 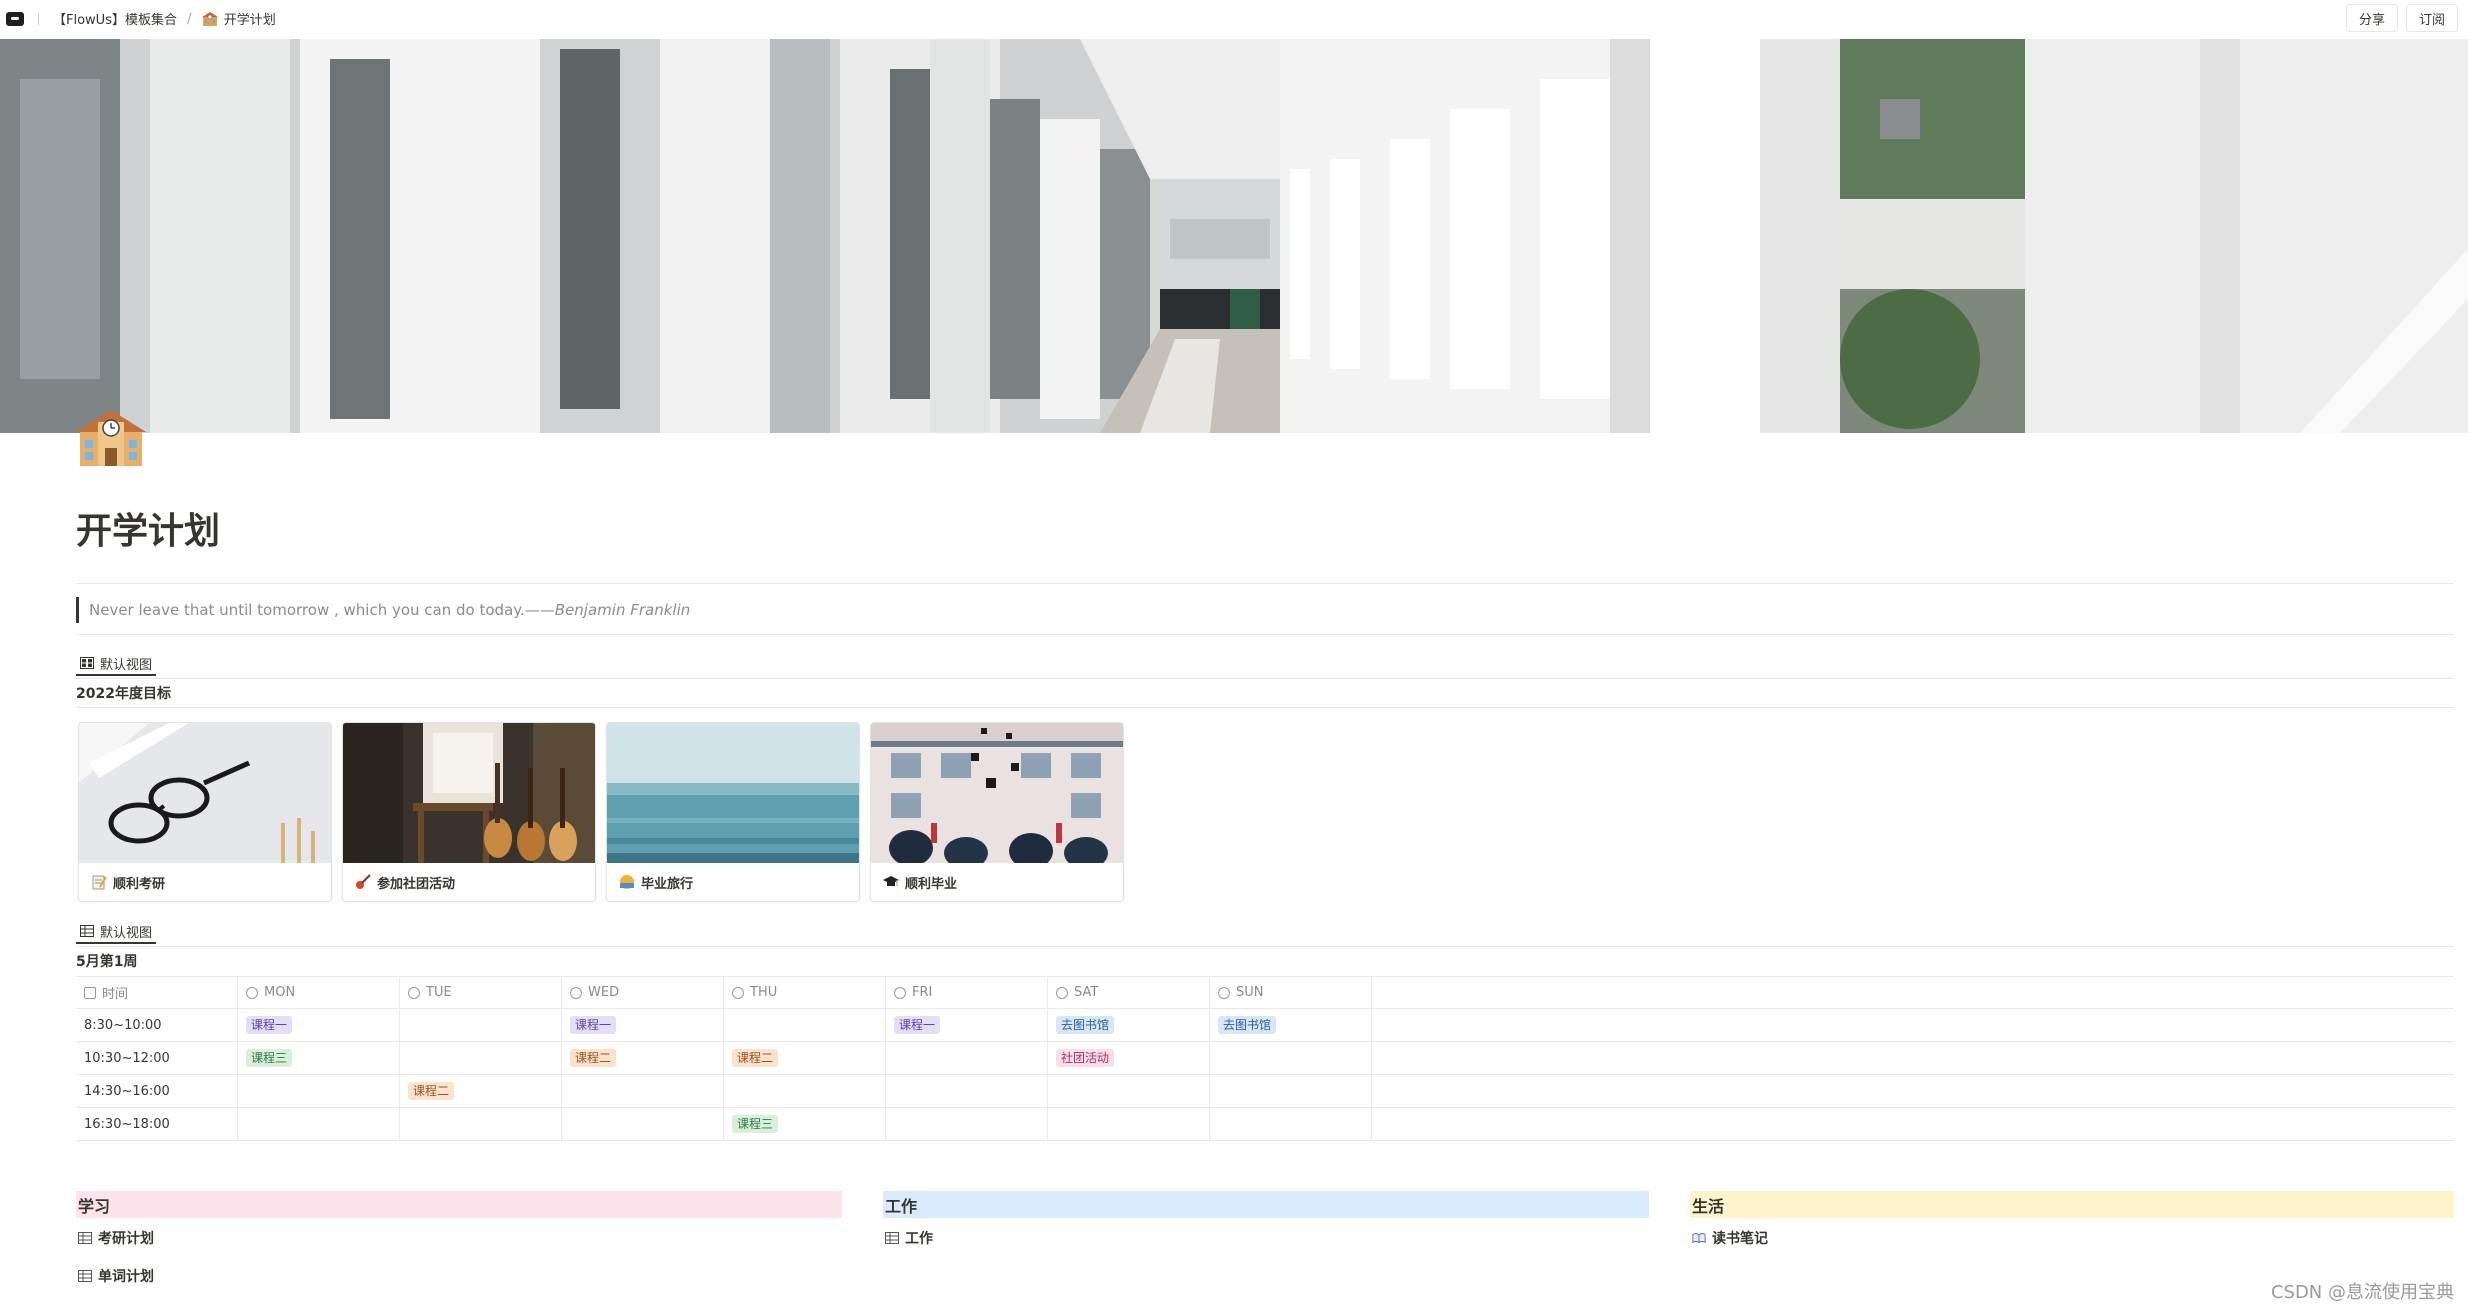 I want to click on time-cell: 16:30~18:00, so click(x=157, y=1124).